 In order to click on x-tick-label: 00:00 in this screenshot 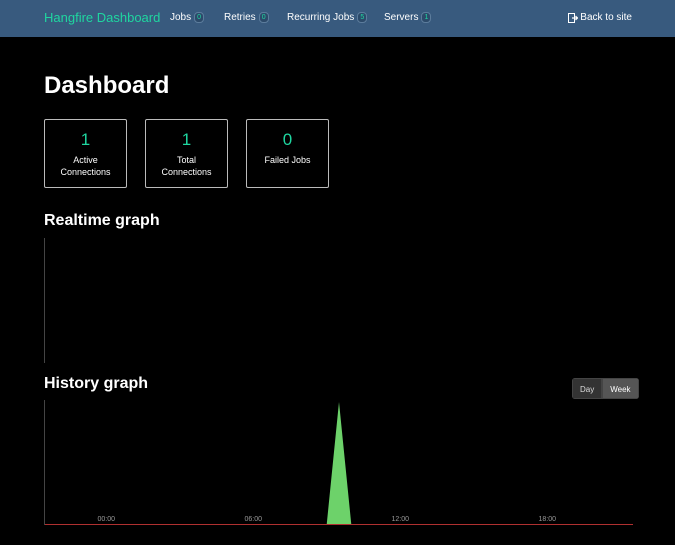, I will do `click(106, 519)`.